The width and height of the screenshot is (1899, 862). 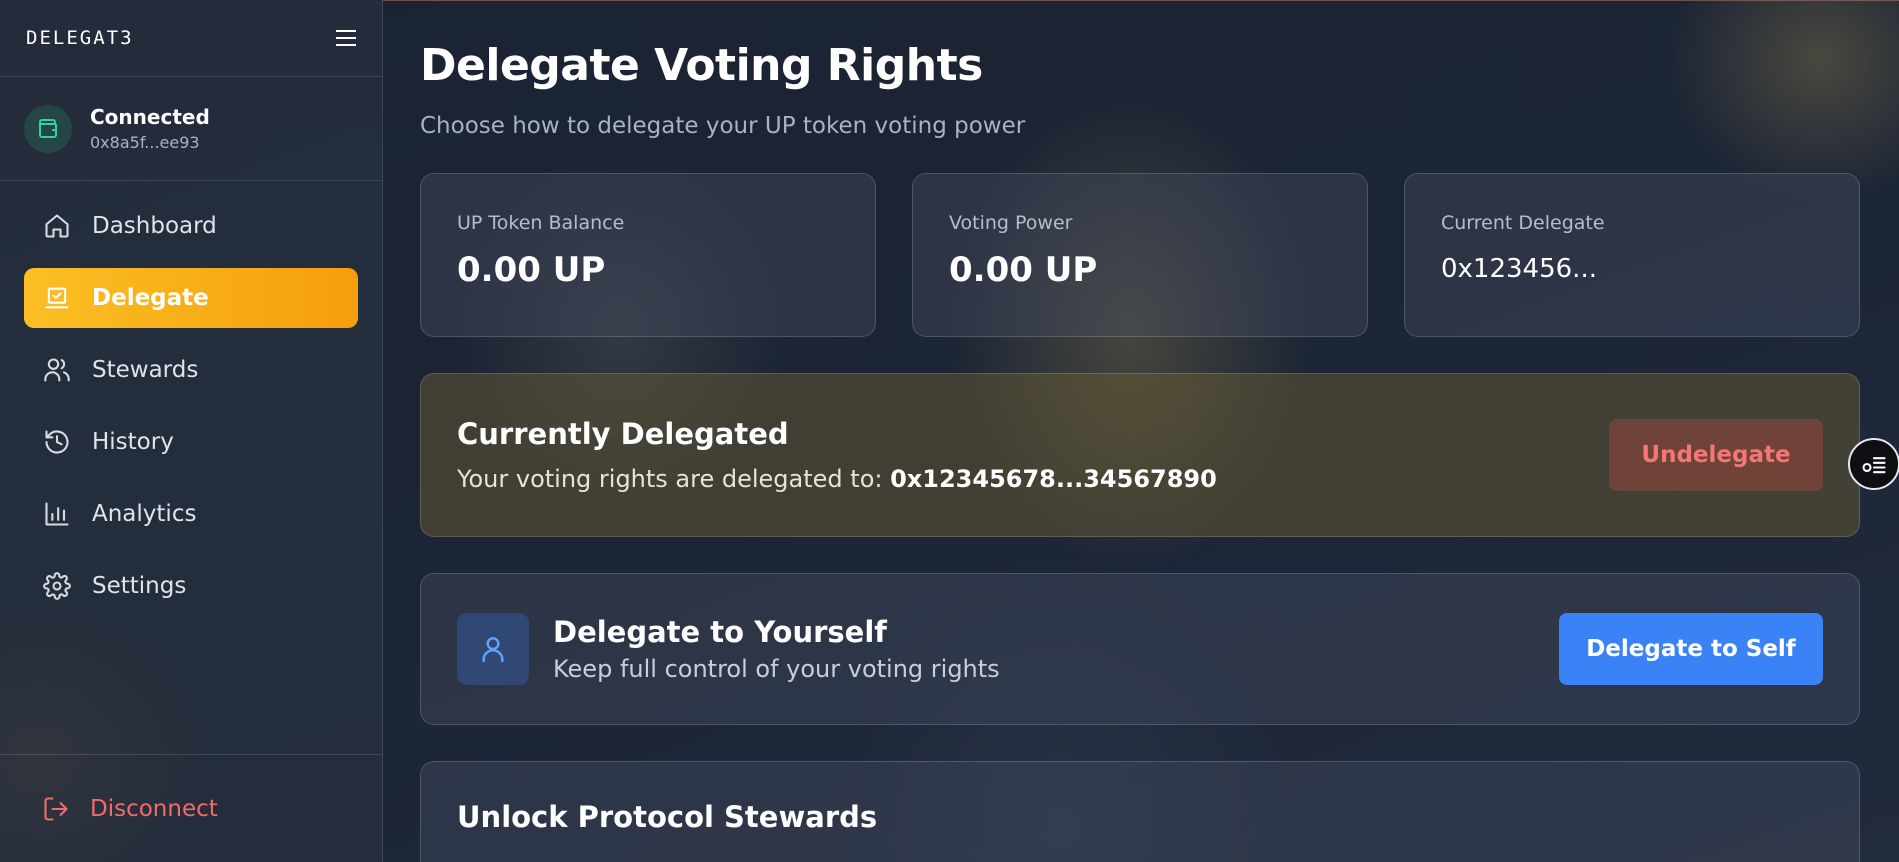 I want to click on sidebar-item-label: Stewards, so click(x=145, y=370).